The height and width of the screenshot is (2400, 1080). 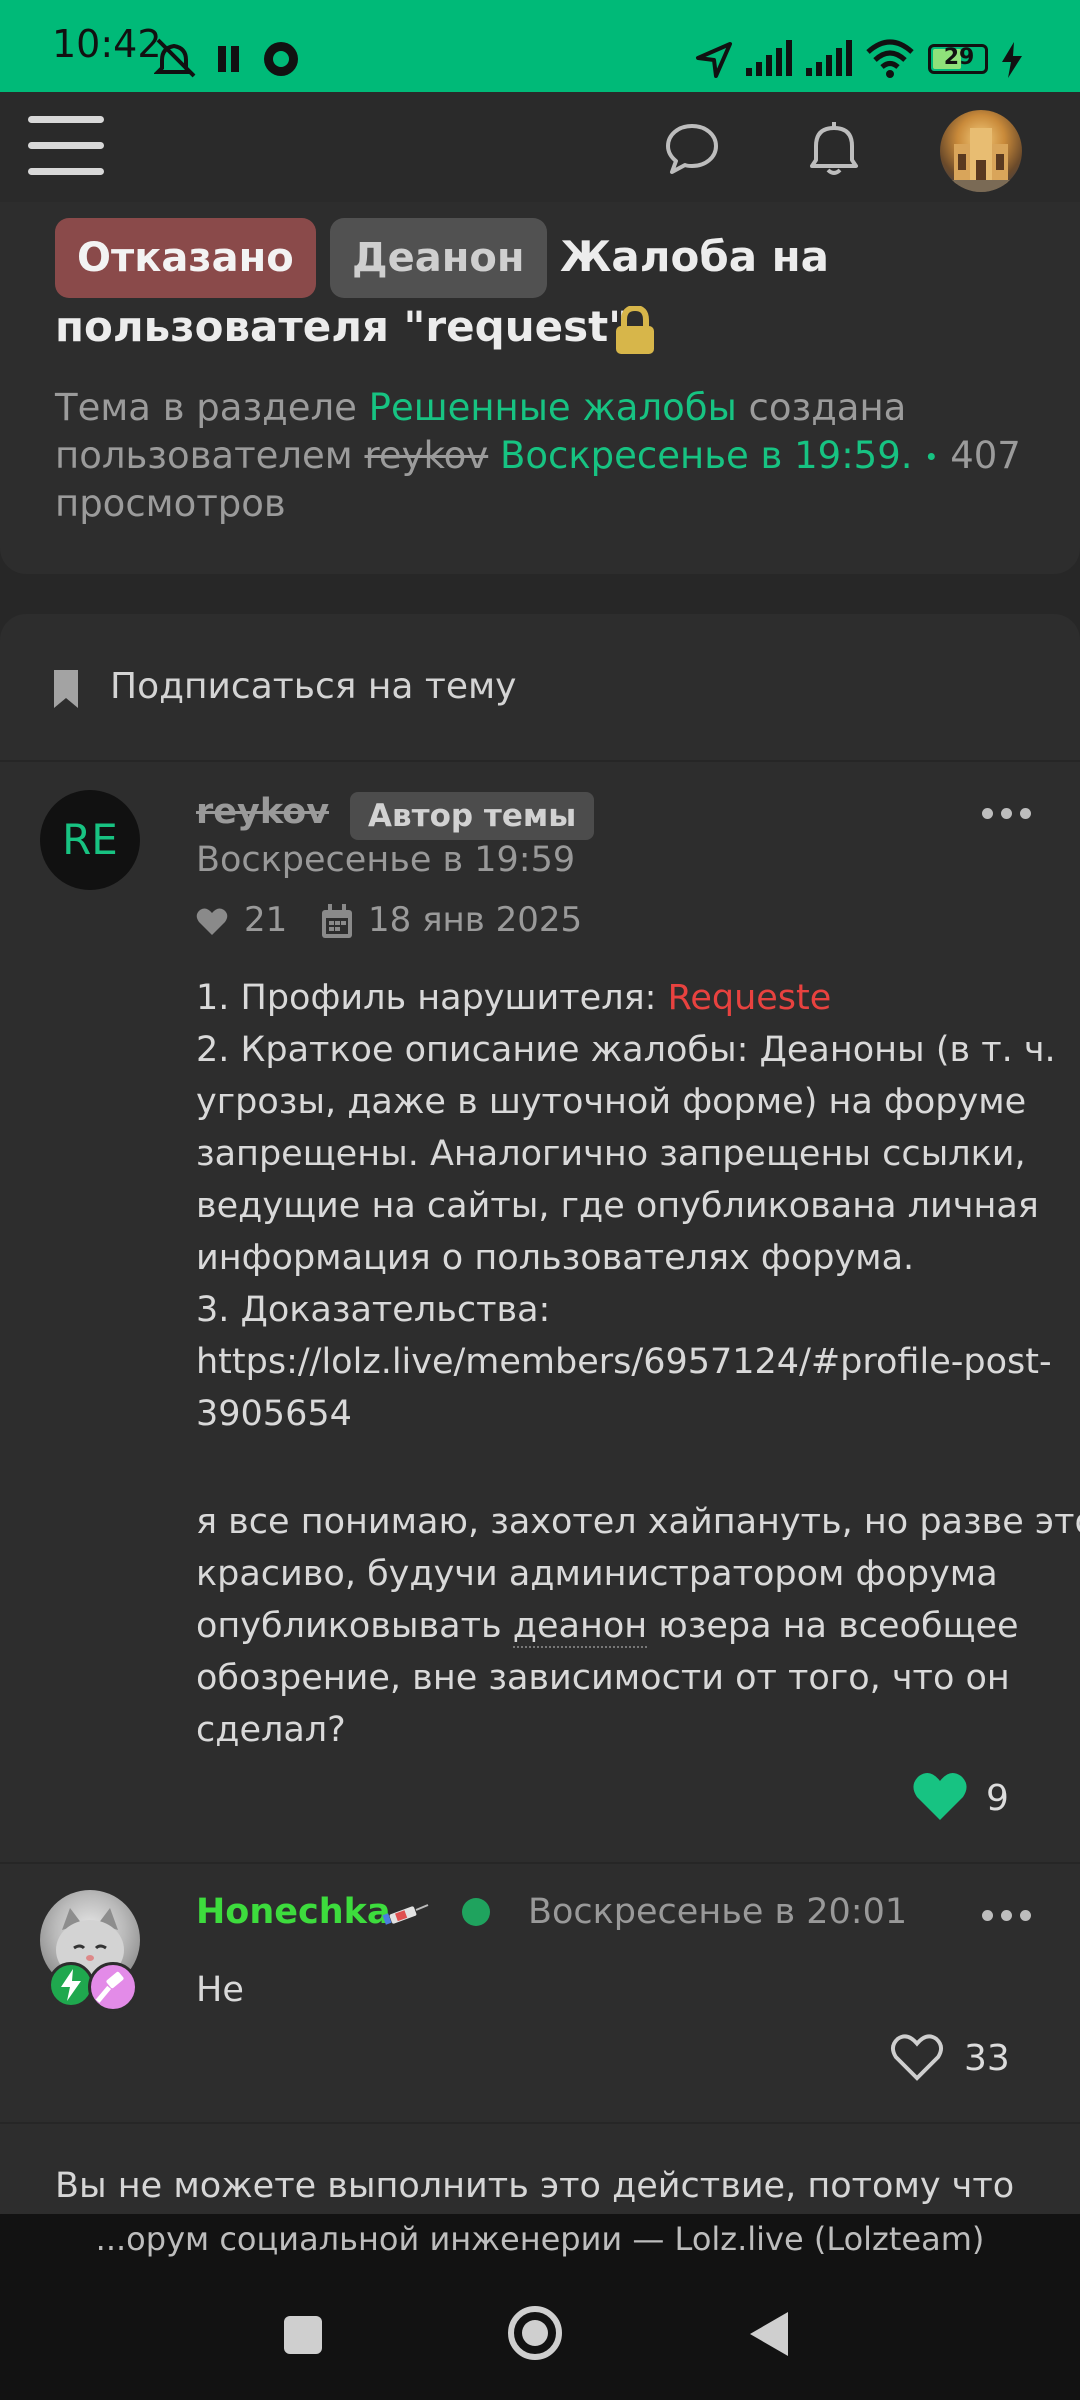 What do you see at coordinates (204, 455) in the screenshot?
I see `meta-by: пользователем` at bounding box center [204, 455].